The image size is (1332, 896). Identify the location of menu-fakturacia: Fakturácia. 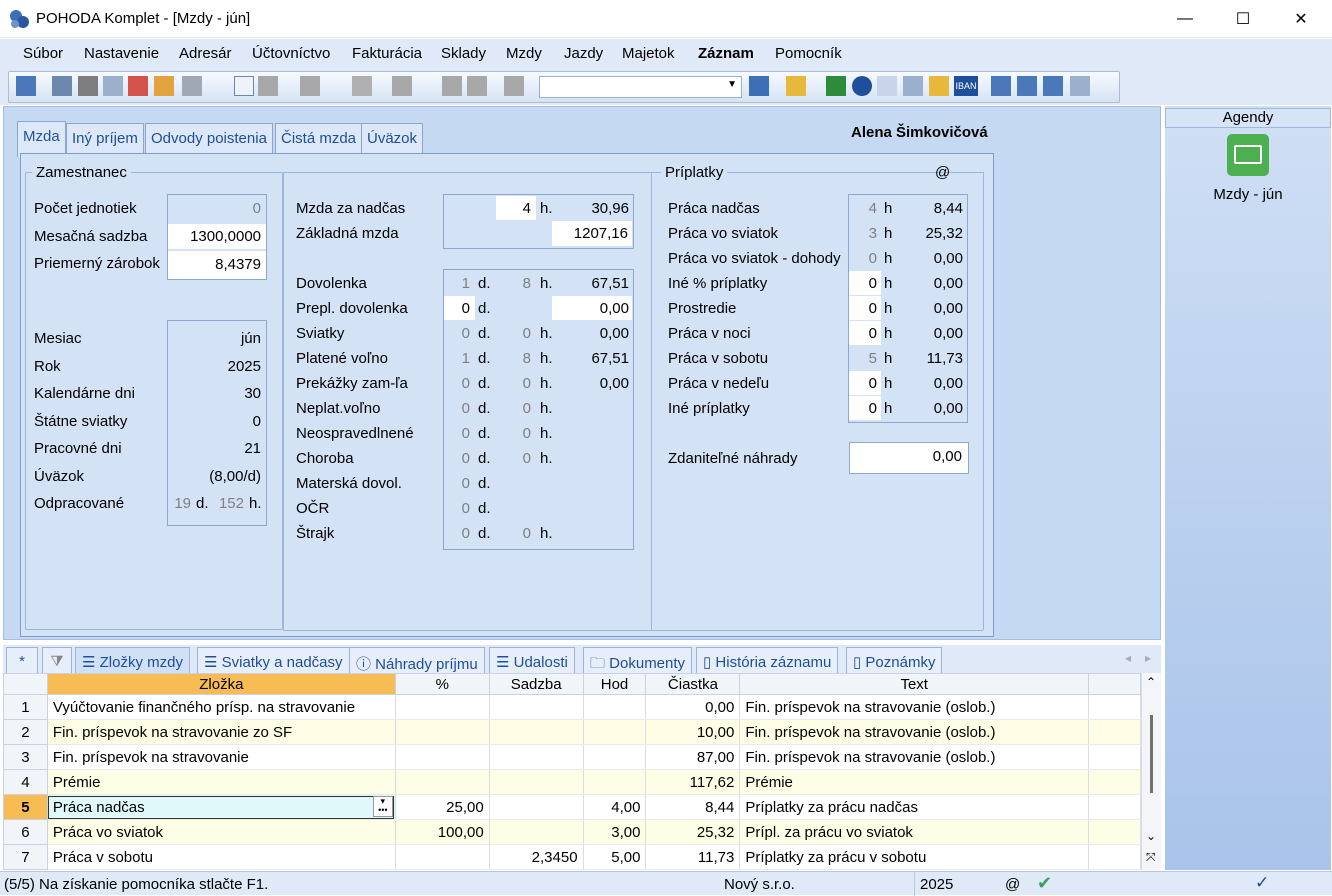
(387, 53).